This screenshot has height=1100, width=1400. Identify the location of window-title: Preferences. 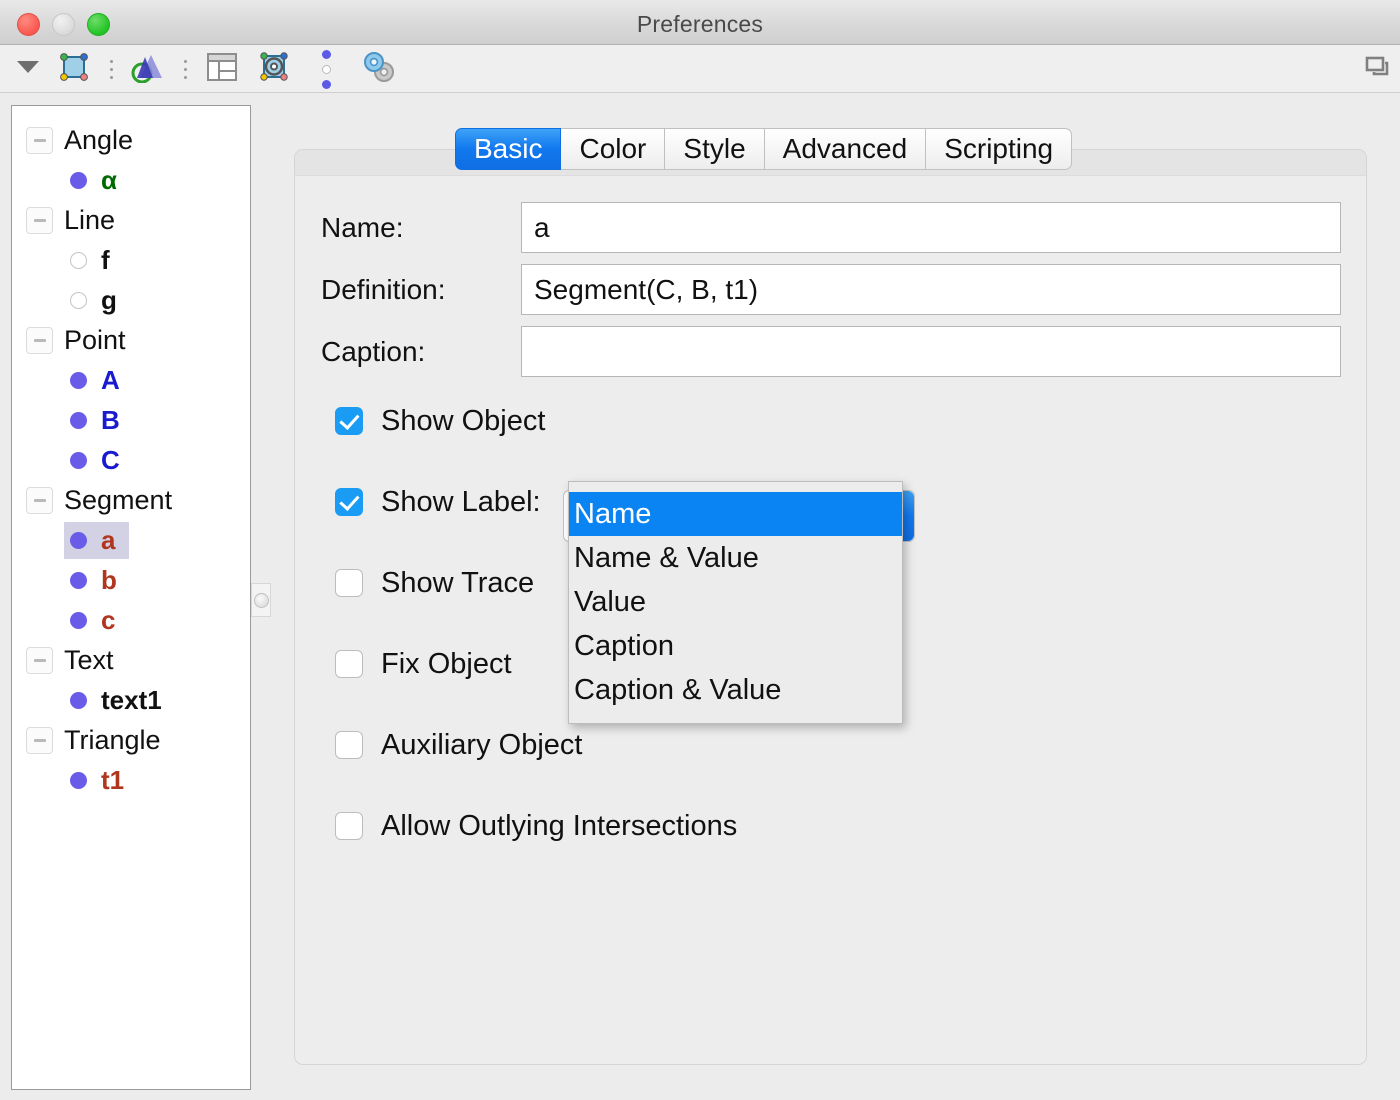
(700, 24).